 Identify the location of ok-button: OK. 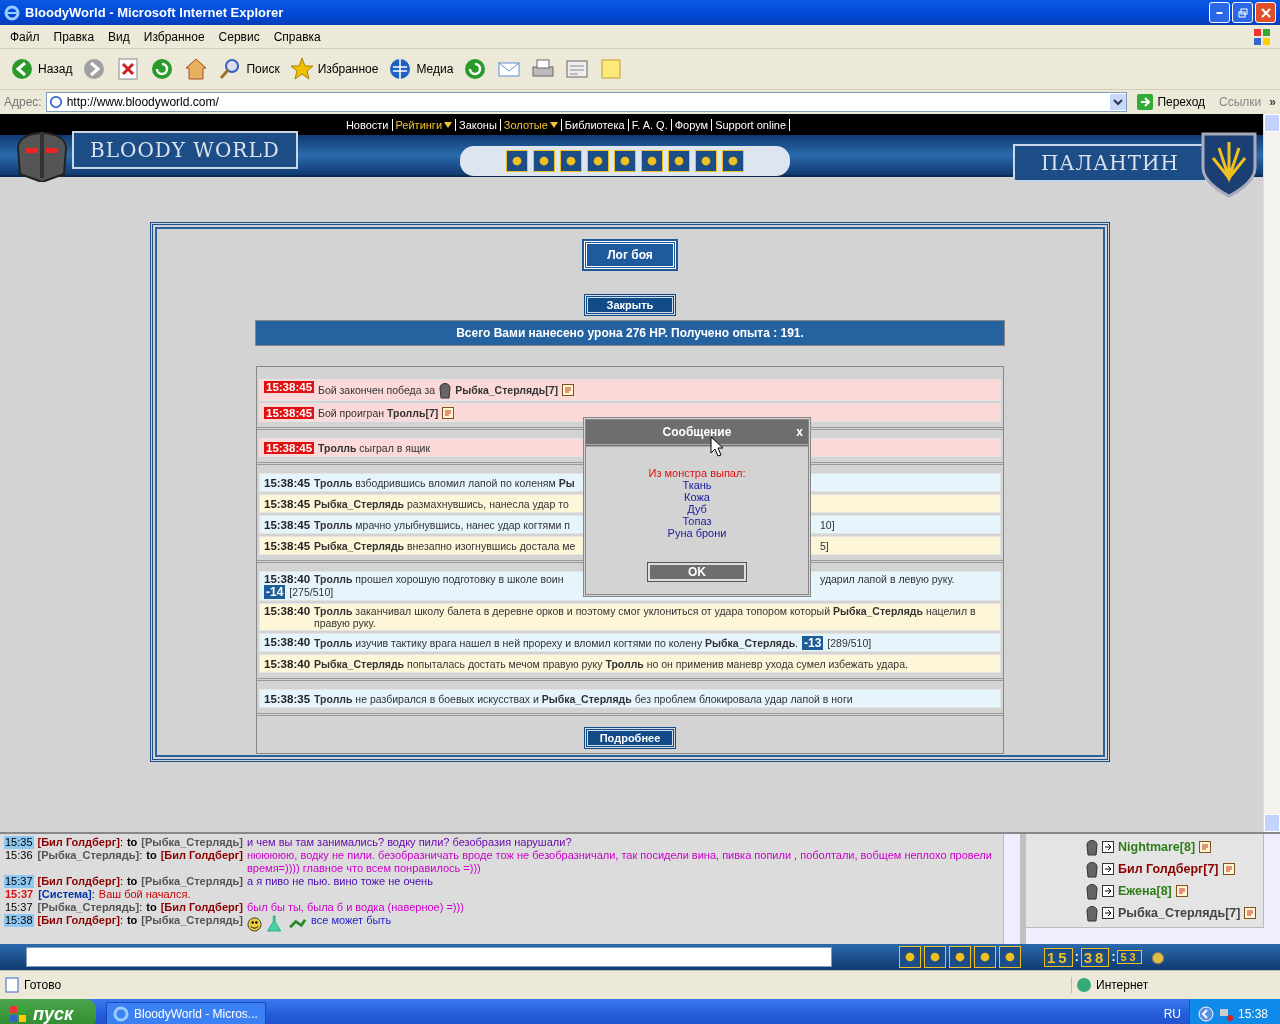
(697, 572).